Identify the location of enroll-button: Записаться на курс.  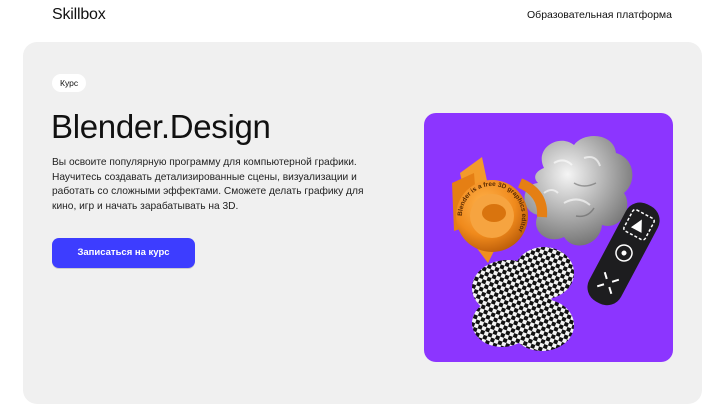
(123, 253).